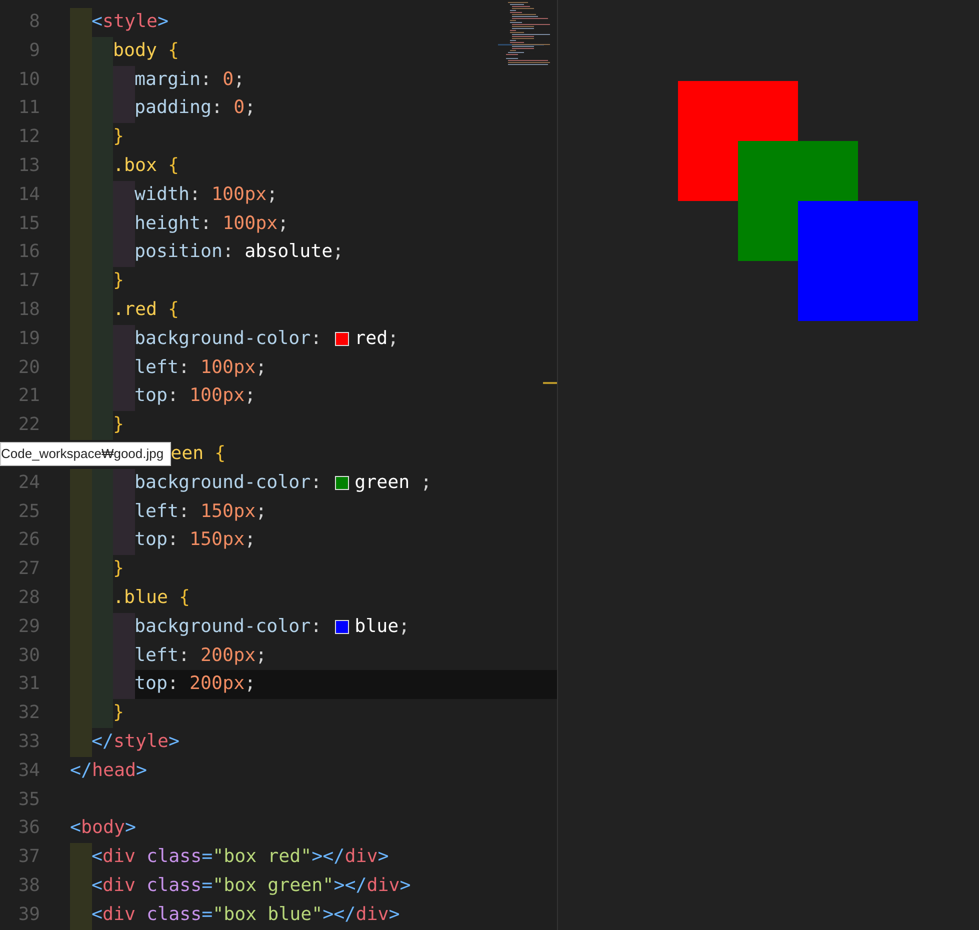 Image resolution: width=979 pixels, height=930 pixels. I want to click on line-number: 28, so click(28, 598).